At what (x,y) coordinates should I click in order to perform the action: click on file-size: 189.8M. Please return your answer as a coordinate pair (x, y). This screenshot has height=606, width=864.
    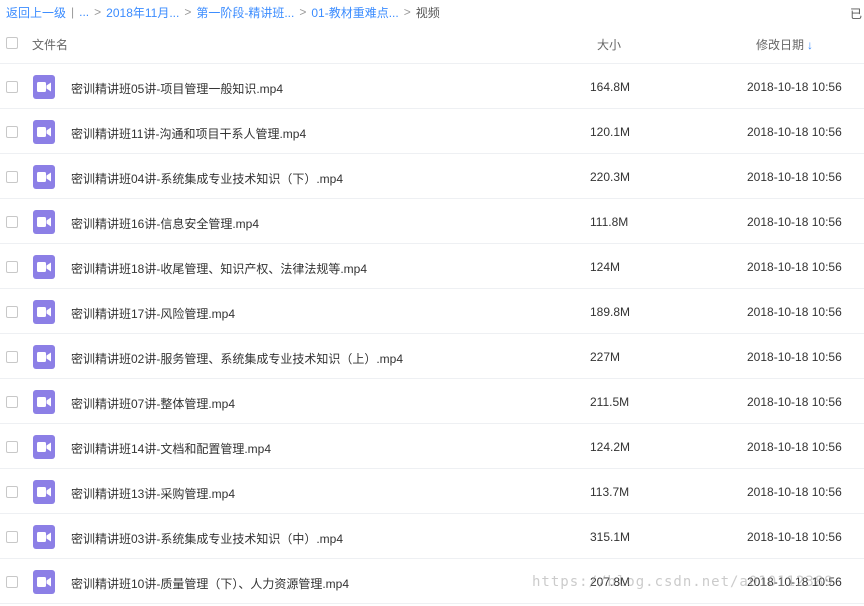
    Looking at the image, I should click on (610, 312).